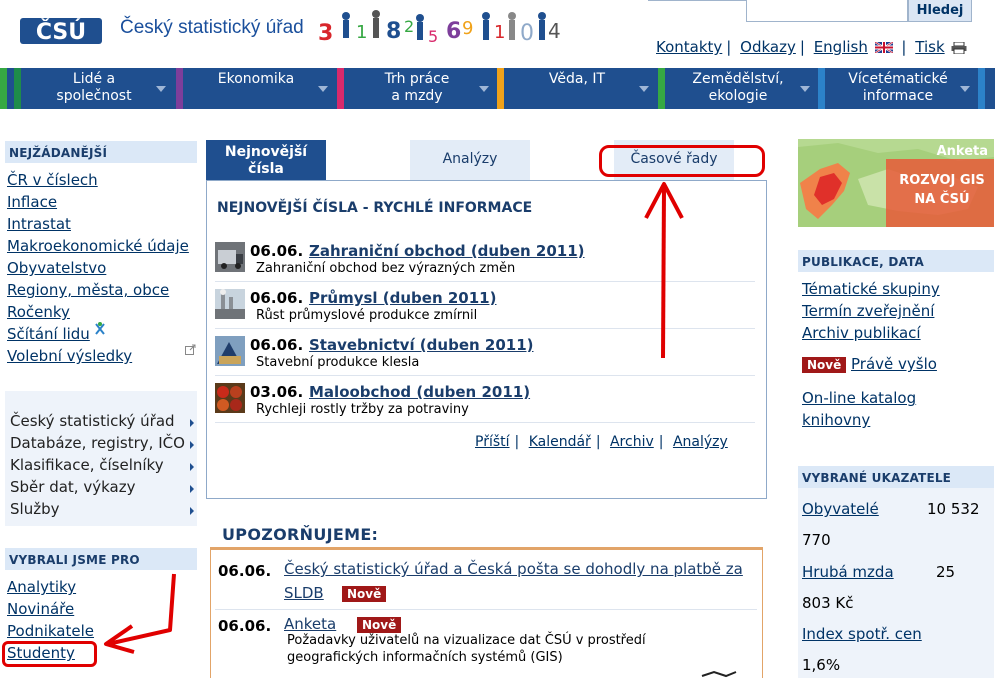  I want to click on notice-link-sldb: SLDB, so click(304, 593).